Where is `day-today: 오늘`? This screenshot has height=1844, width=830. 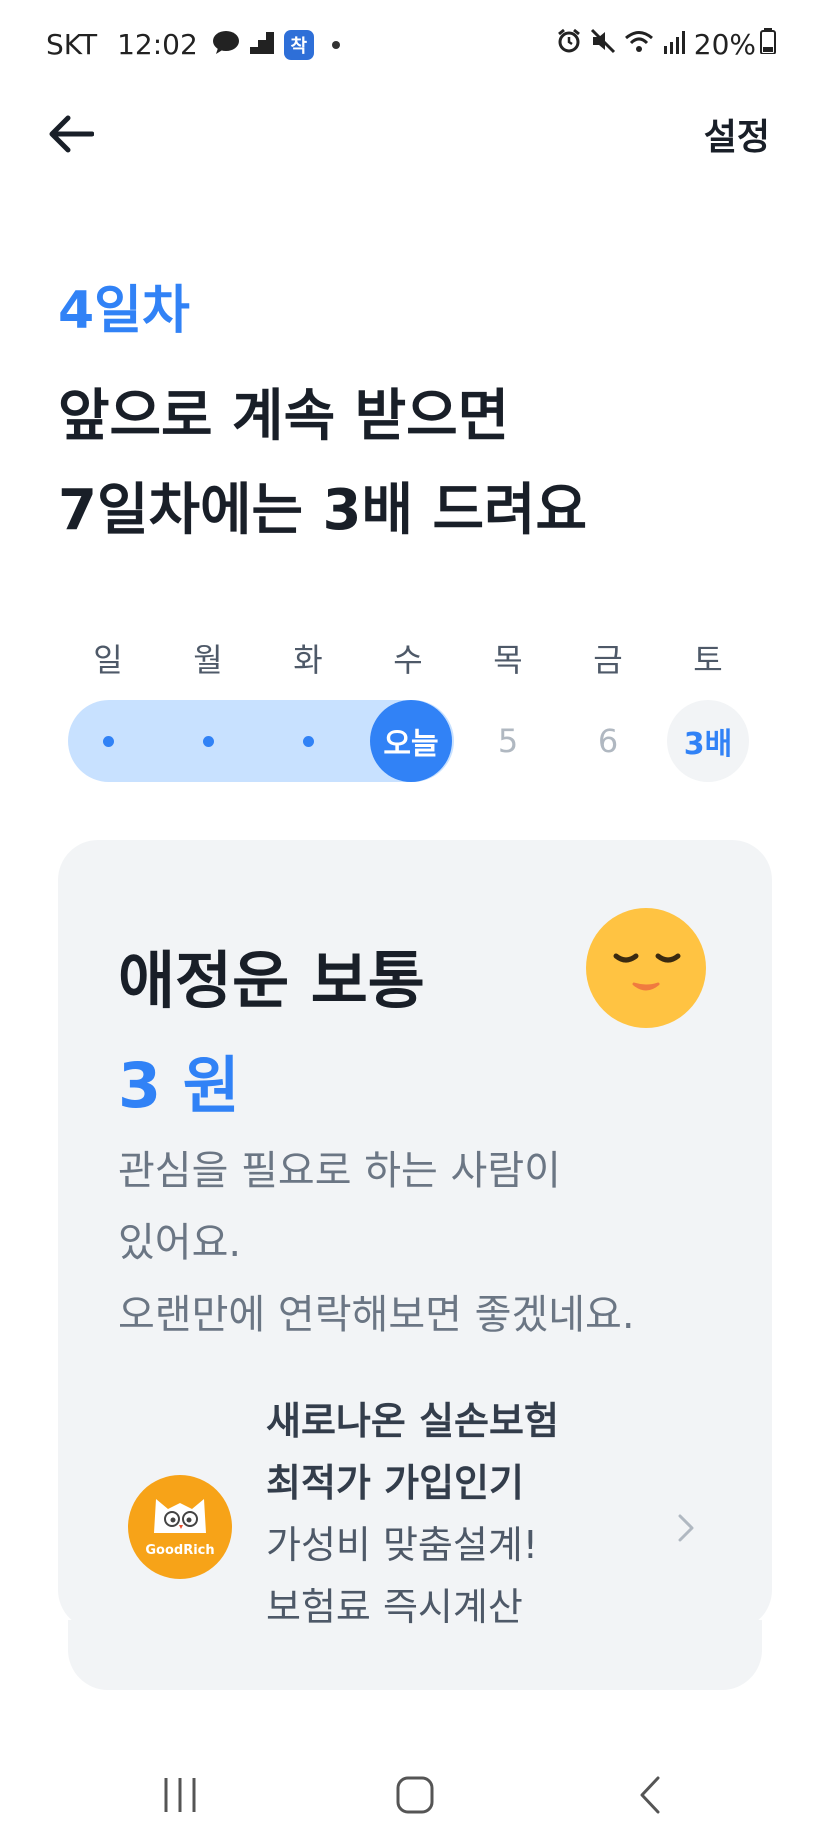
day-today: 오늘 is located at coordinates (411, 741).